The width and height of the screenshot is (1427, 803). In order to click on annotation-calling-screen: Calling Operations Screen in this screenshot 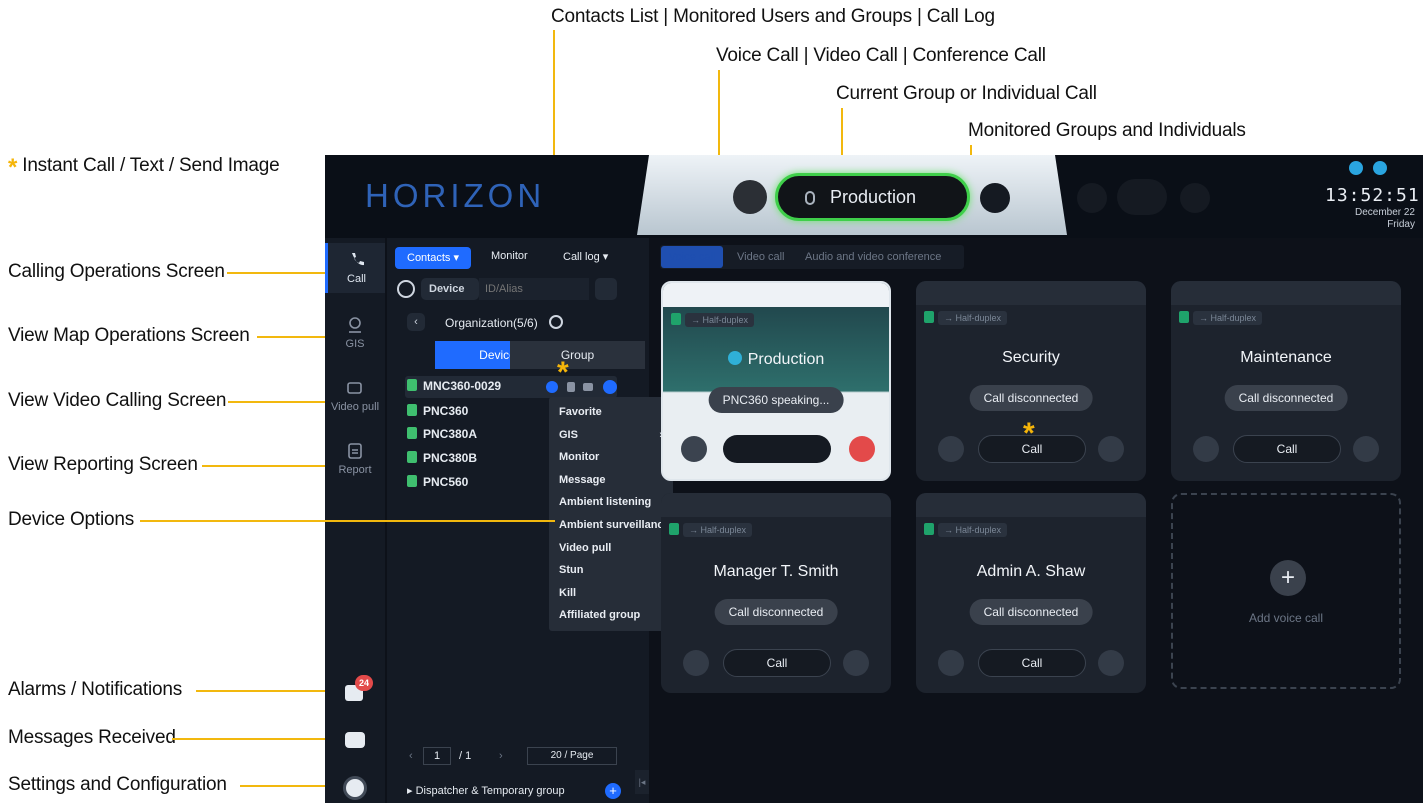, I will do `click(116, 271)`.